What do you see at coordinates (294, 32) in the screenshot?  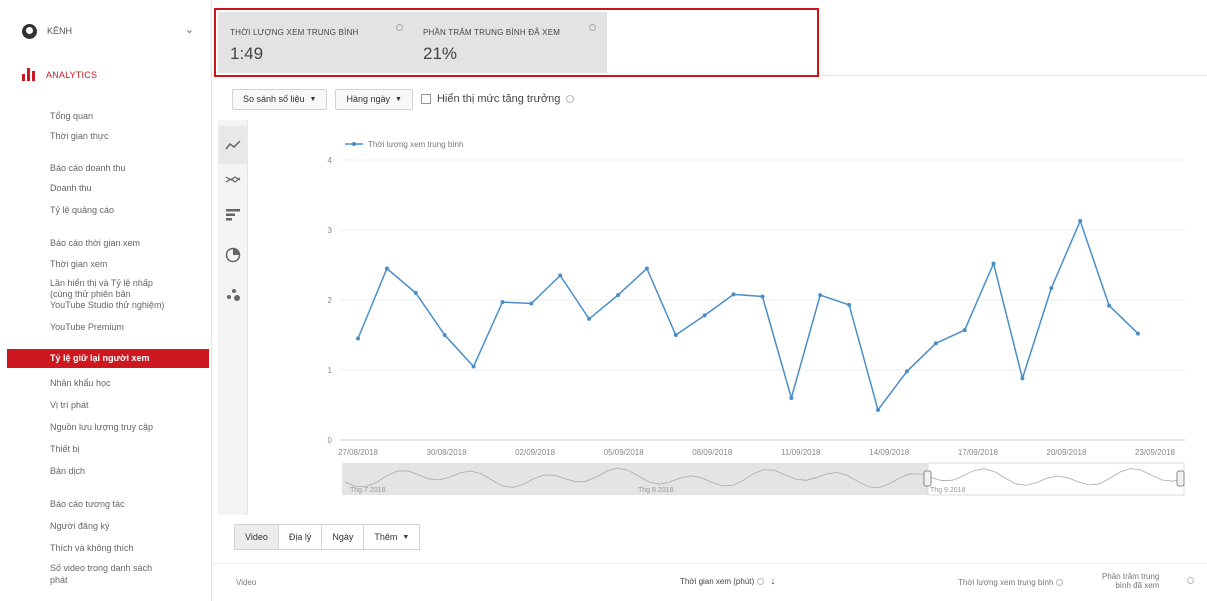 I see `metric-title: THỜI LƯỢNG XEM TRUNG BÌNH` at bounding box center [294, 32].